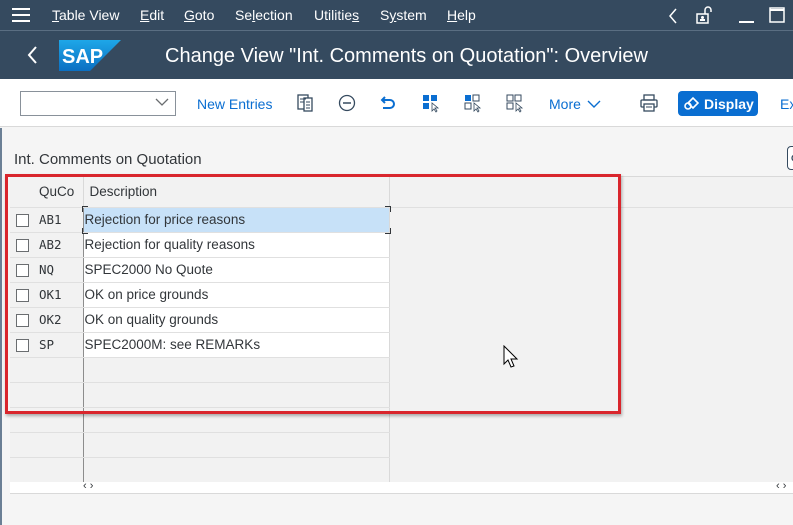 The height and width of the screenshot is (525, 793). Describe the element at coordinates (60, 295) in the screenshot. I see `quco-cell: OK1` at that location.